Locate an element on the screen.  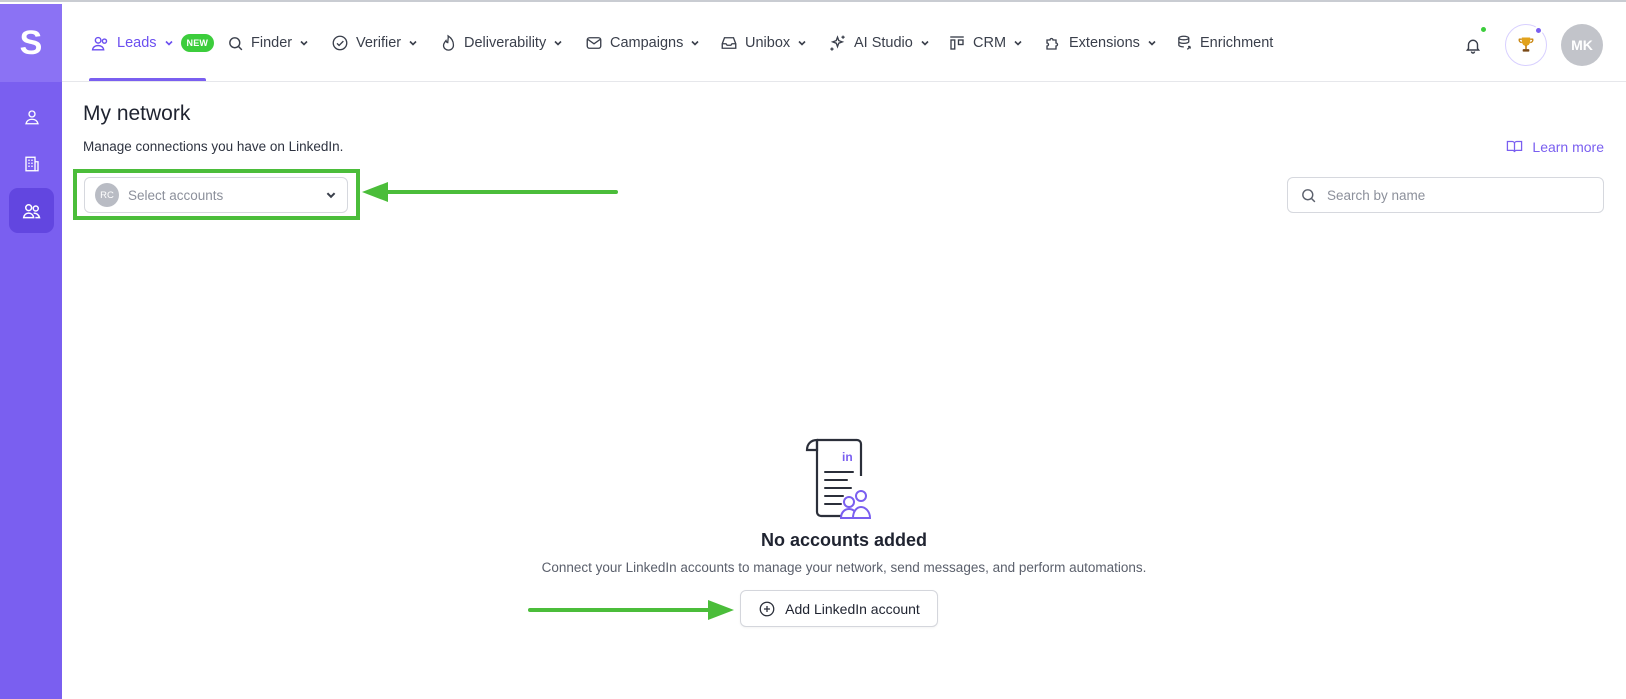
nav-item-deliverability: Deliverability is located at coordinates (501, 43).